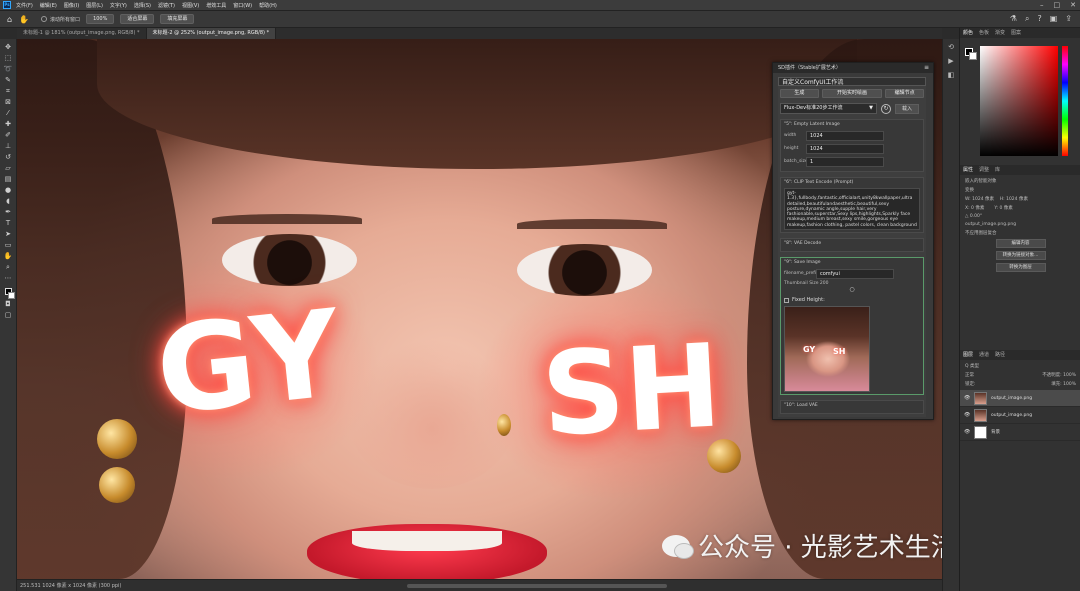  Describe the element at coordinates (951, 47) in the screenshot. I see `history-panel-icon: ⟲` at that location.